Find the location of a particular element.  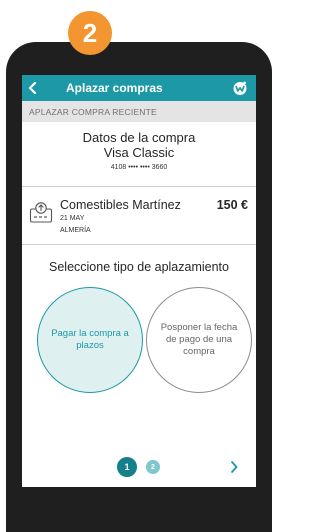

page-title: Aplazar compras is located at coordinates (114, 88).